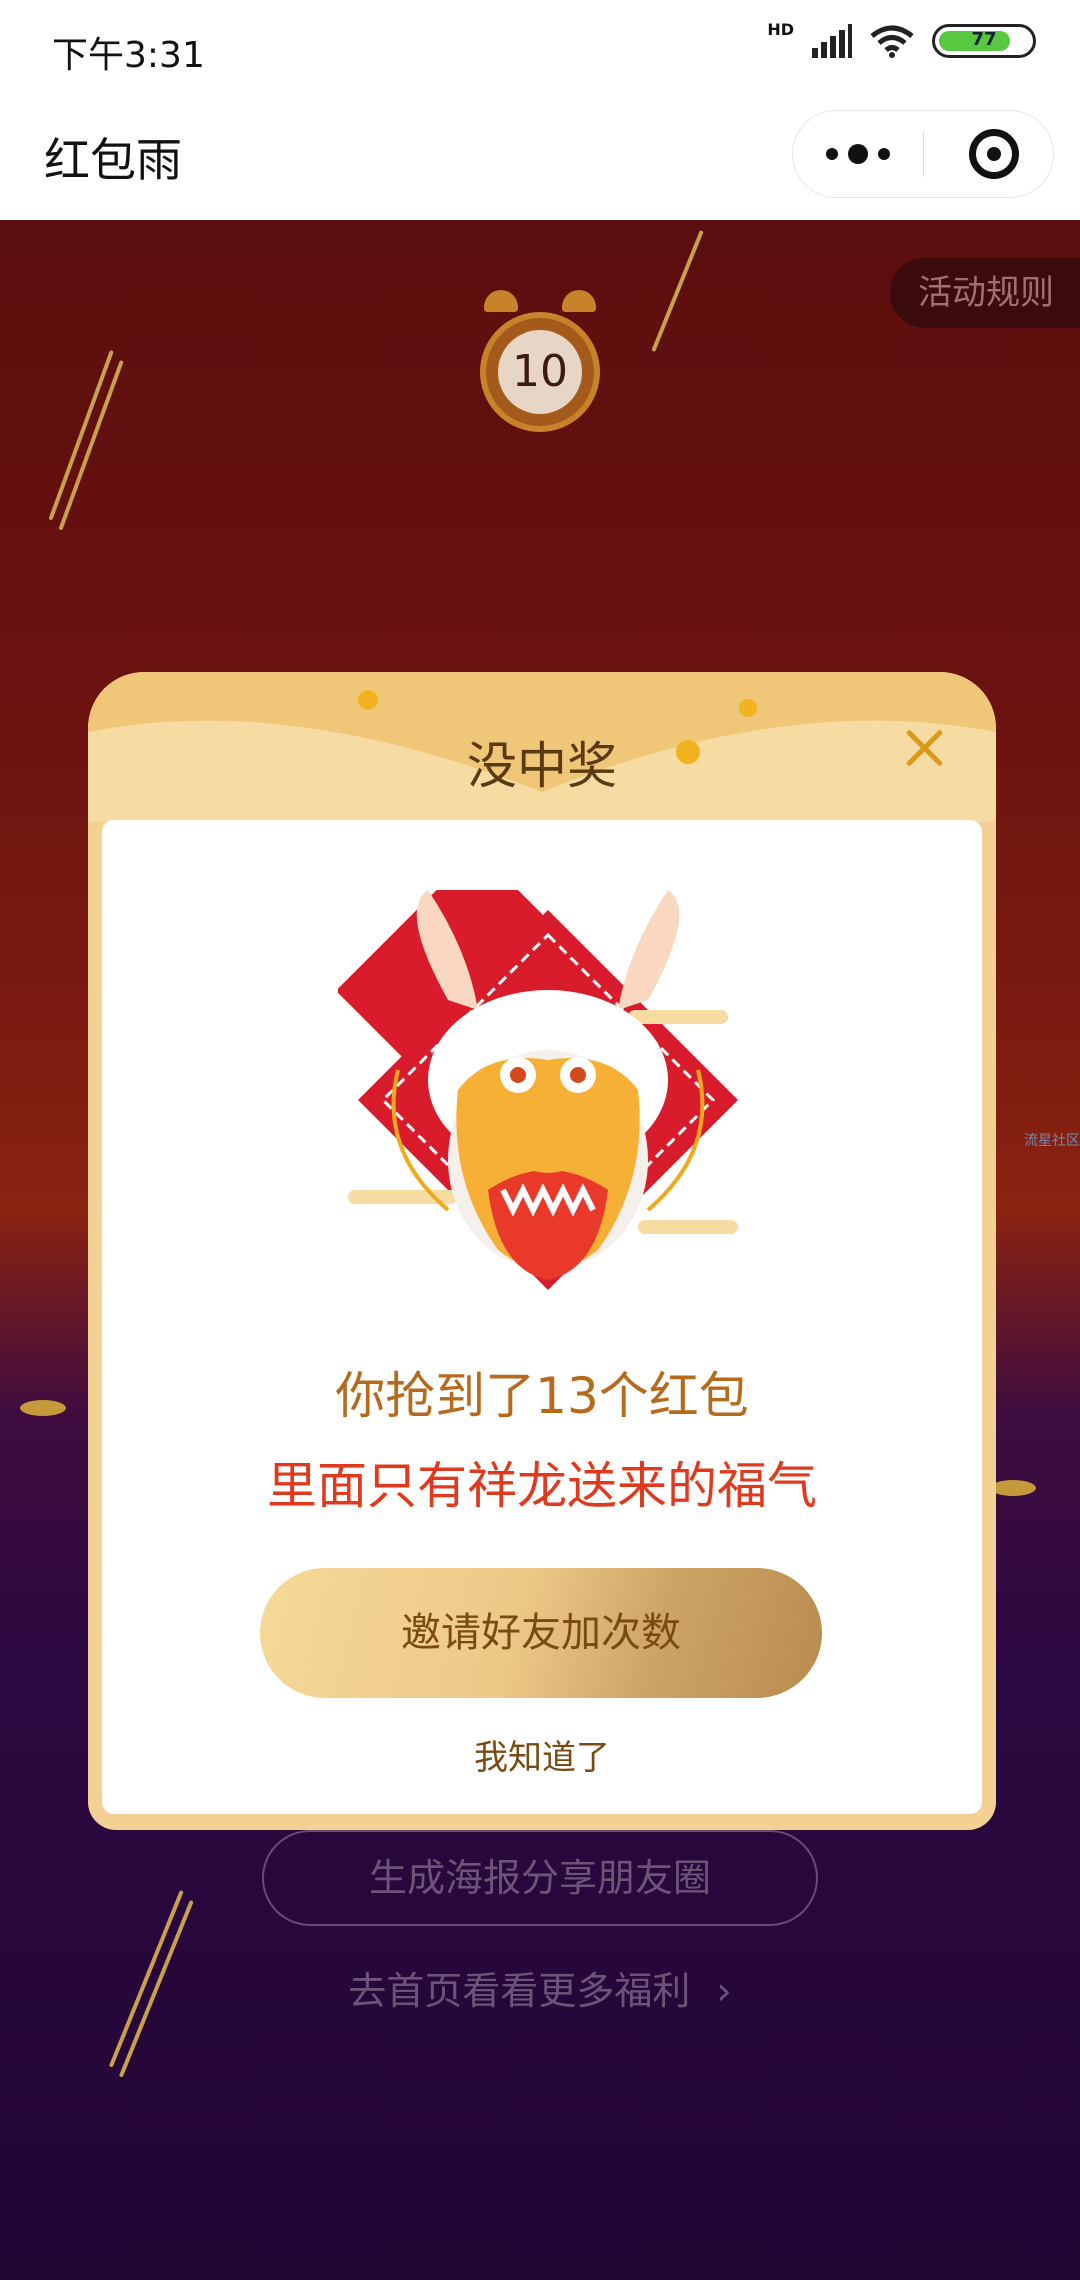 This screenshot has width=1080, height=2280. I want to click on signal-icon, so click(832, 41).